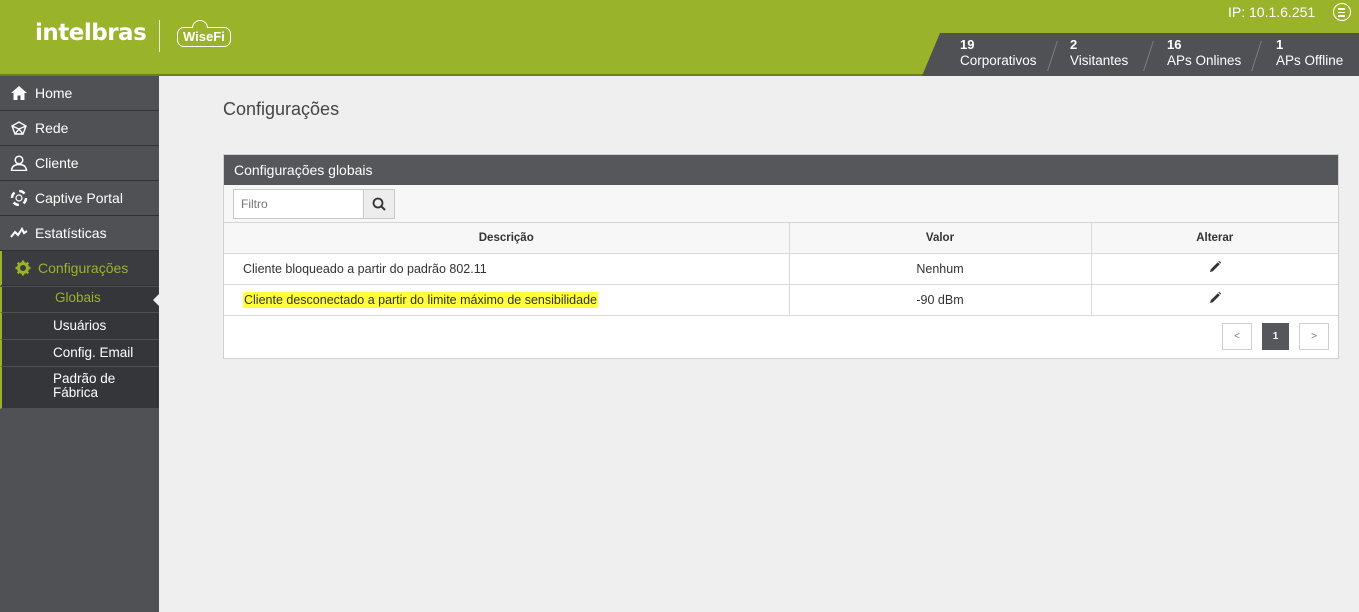 The image size is (1359, 612). I want to click on sidebar-item-captive-portal: Captive Portal, so click(79, 198).